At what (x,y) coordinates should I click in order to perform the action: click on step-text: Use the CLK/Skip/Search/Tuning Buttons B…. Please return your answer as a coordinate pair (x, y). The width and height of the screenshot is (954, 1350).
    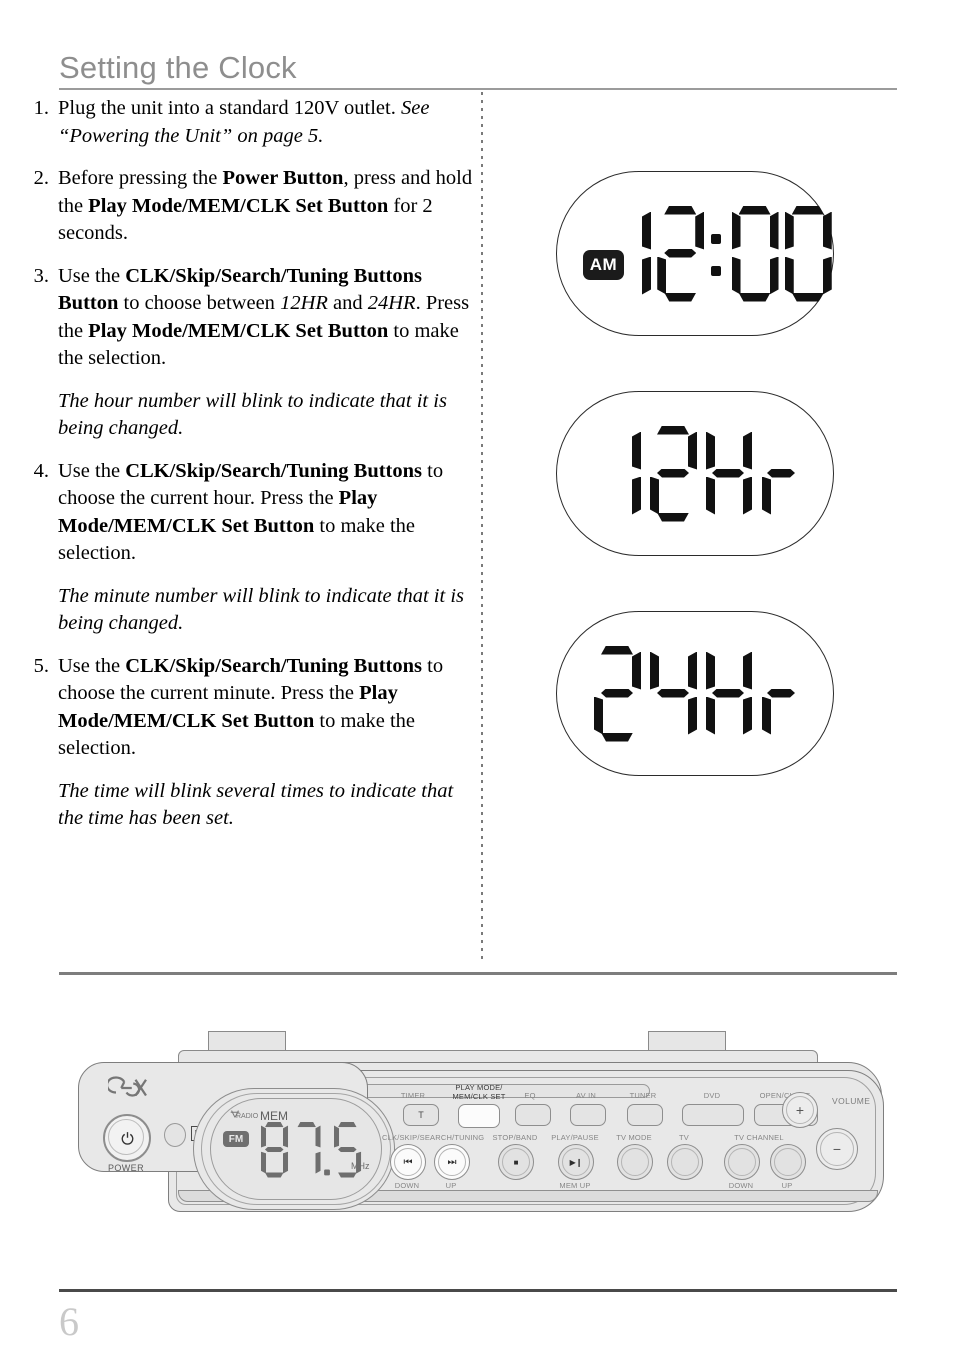
    Looking at the image, I should click on (264, 317).